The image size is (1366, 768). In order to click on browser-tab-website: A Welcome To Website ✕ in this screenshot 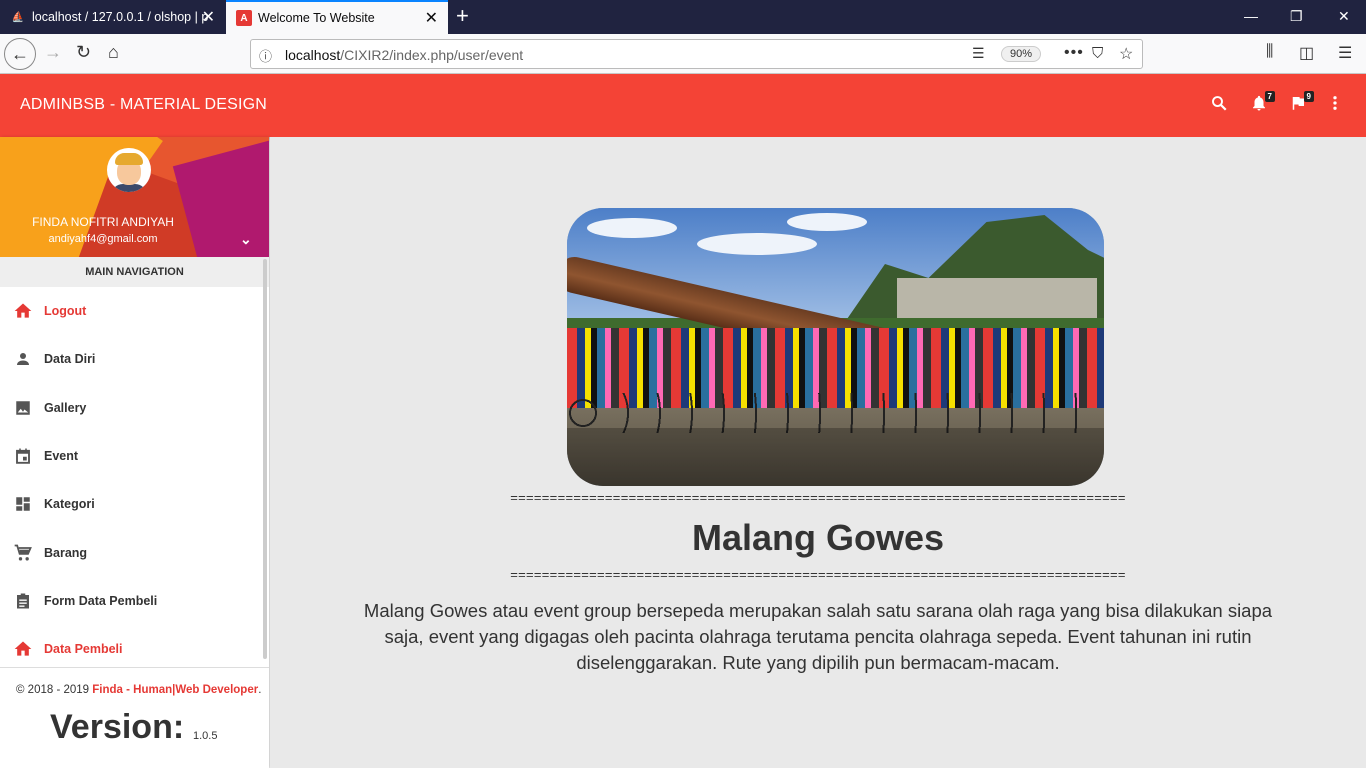, I will do `click(337, 17)`.